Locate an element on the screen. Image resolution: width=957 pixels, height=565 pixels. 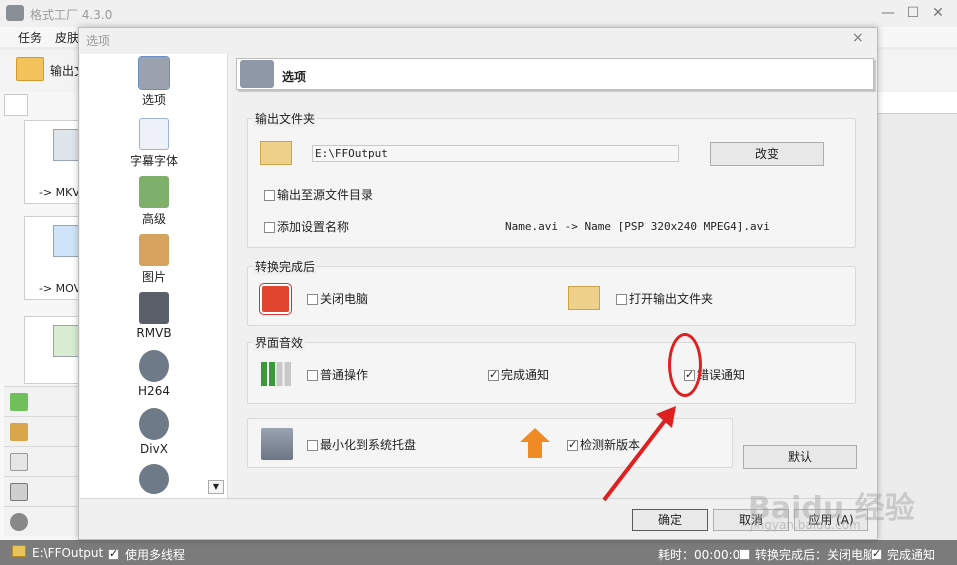
advanced-icon is located at coordinates (154, 192).